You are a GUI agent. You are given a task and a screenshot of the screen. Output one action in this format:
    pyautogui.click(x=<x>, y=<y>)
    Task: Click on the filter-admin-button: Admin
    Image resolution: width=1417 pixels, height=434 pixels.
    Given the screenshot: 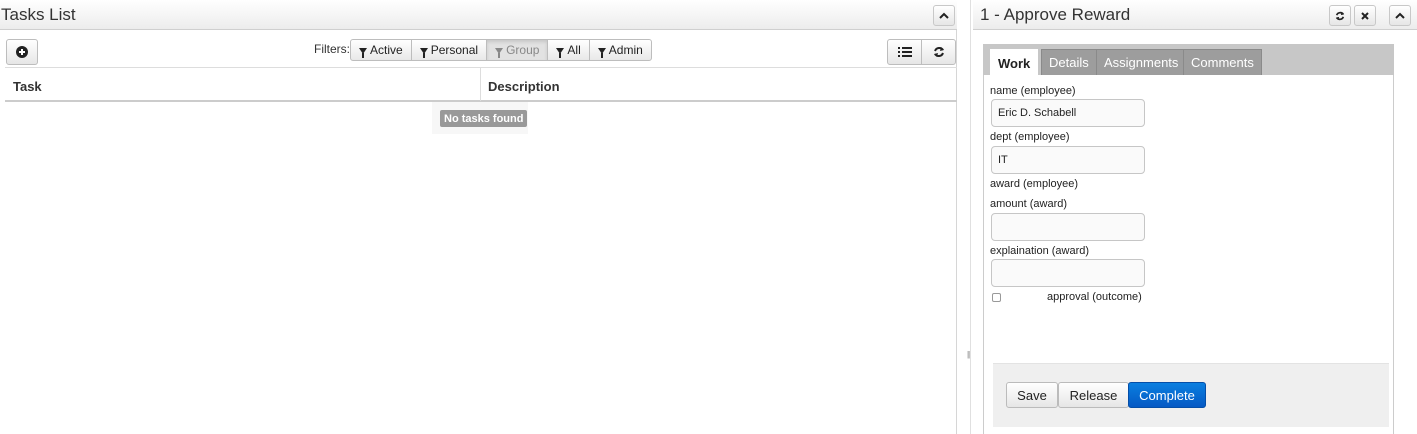 What is the action you would take?
    pyautogui.click(x=620, y=50)
    